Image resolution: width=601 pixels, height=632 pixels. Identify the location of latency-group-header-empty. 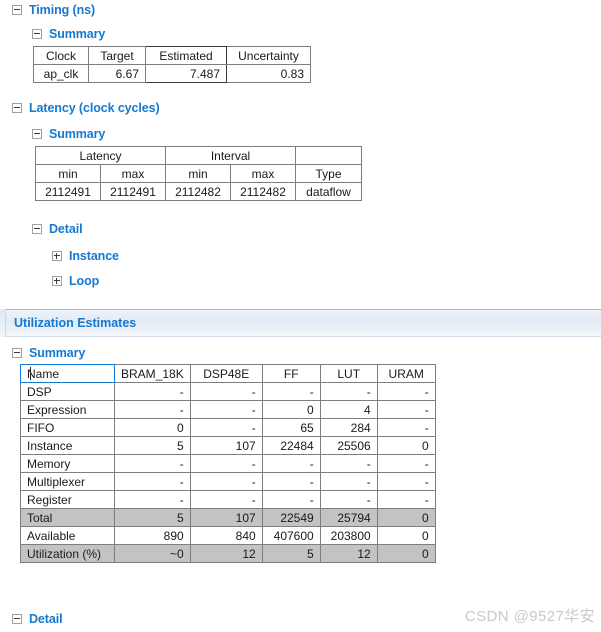
(328, 155).